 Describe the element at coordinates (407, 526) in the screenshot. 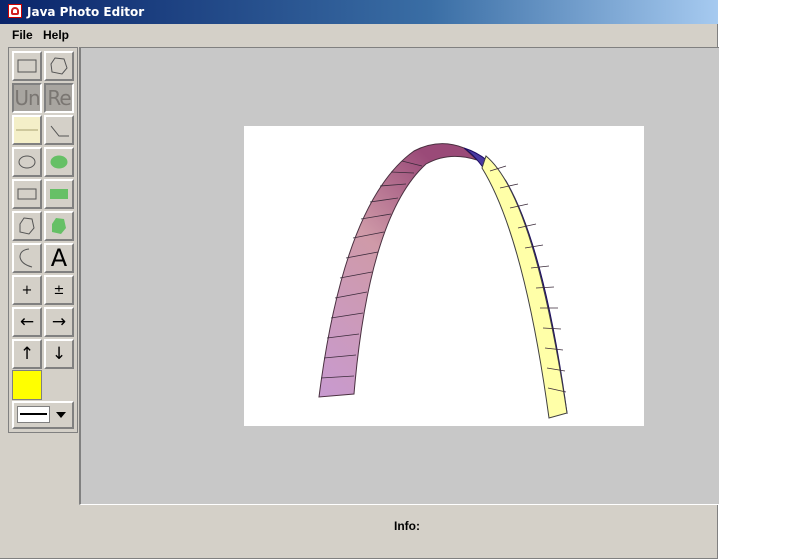

I see `info-label: Info:` at that location.